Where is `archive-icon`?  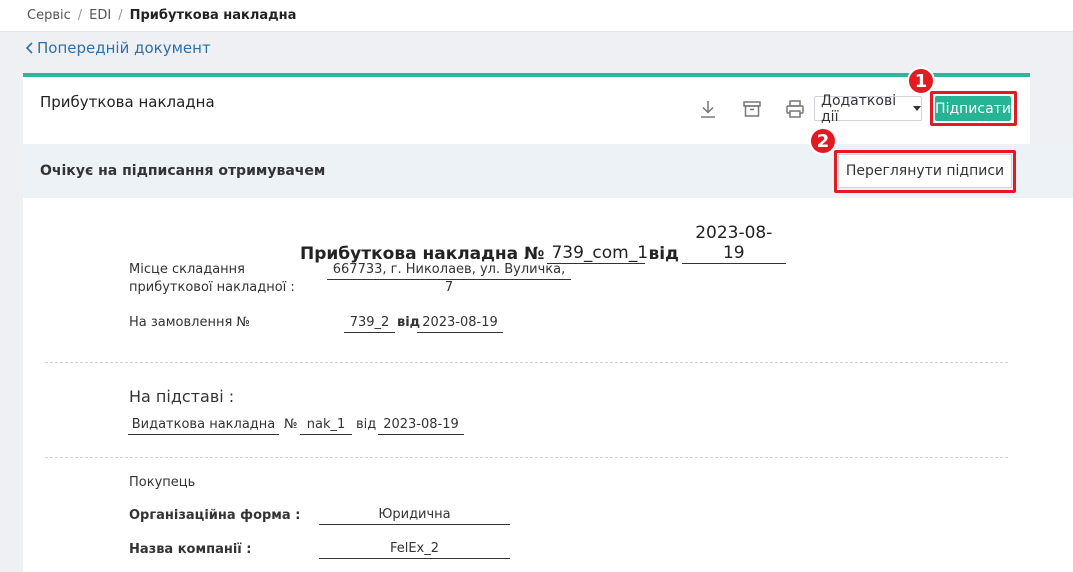
archive-icon is located at coordinates (752, 109).